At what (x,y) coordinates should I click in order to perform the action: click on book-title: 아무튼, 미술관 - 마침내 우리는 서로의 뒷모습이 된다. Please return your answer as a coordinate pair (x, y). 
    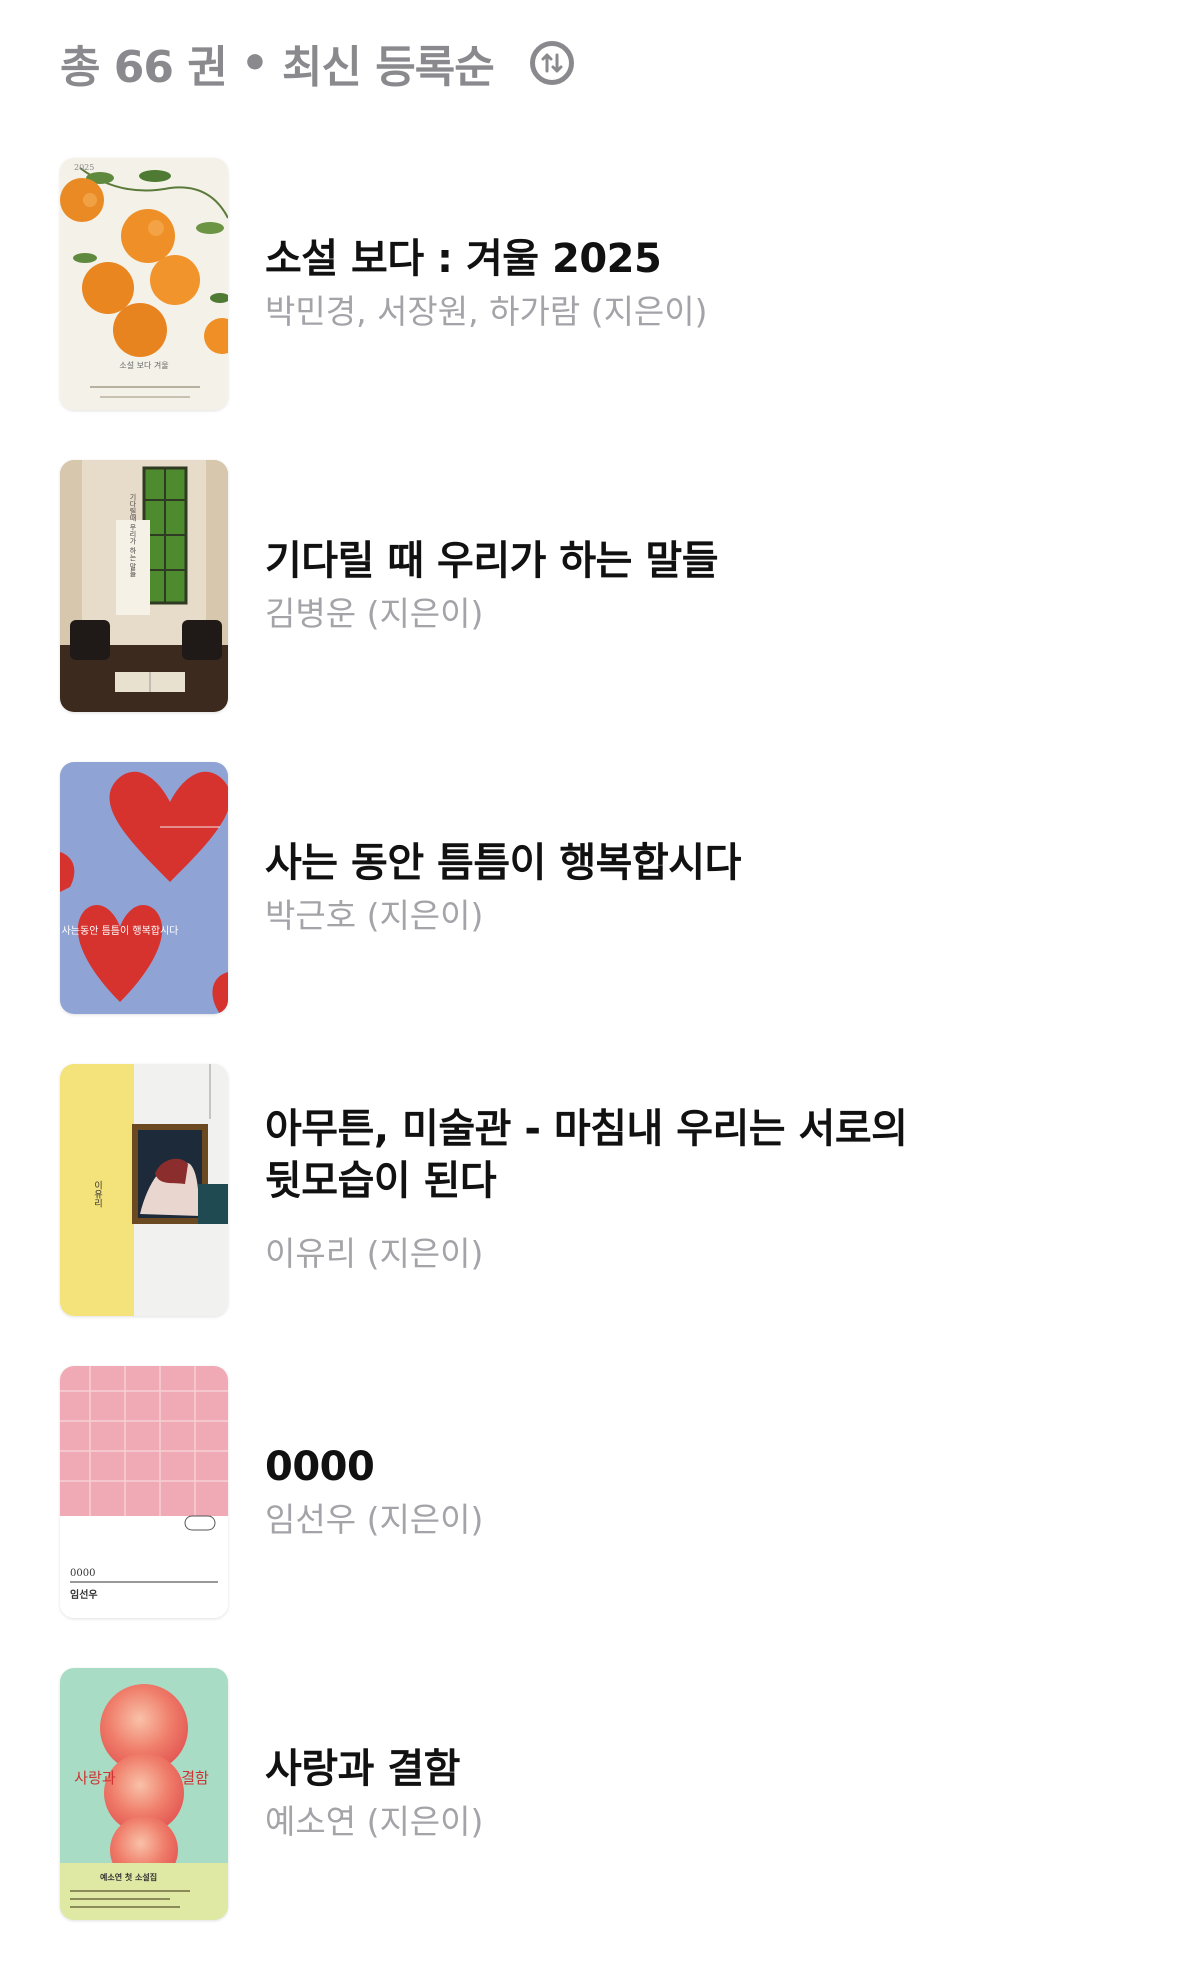
    Looking at the image, I should click on (605, 1155).